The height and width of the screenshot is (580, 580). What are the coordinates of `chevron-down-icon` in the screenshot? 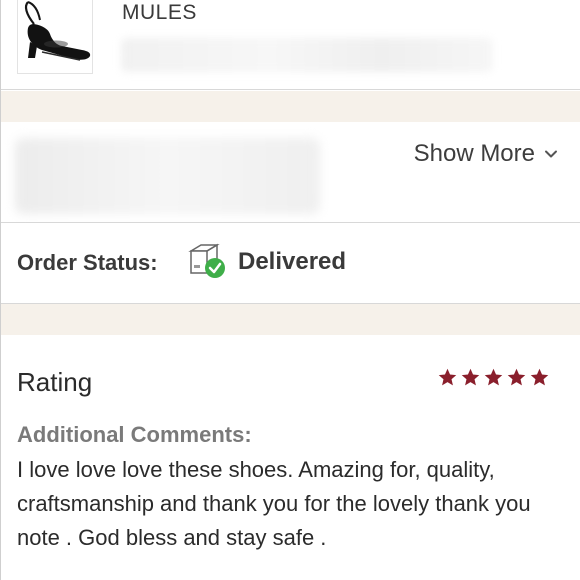 It's located at (551, 154).